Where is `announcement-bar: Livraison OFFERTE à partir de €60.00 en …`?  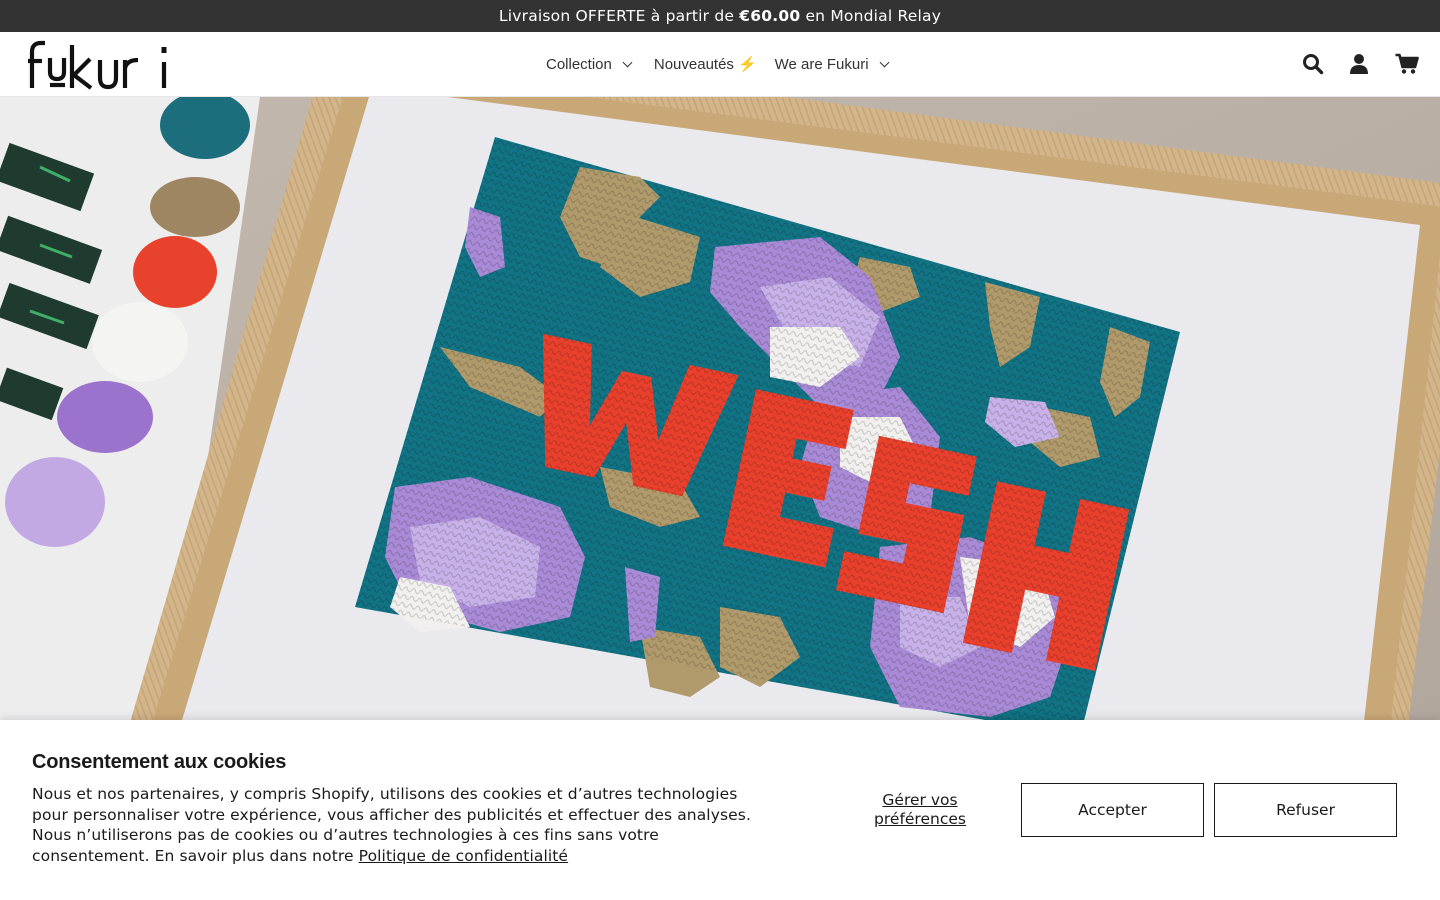
announcement-bar: Livraison OFFERTE à partir de €60.00 en … is located at coordinates (720, 16).